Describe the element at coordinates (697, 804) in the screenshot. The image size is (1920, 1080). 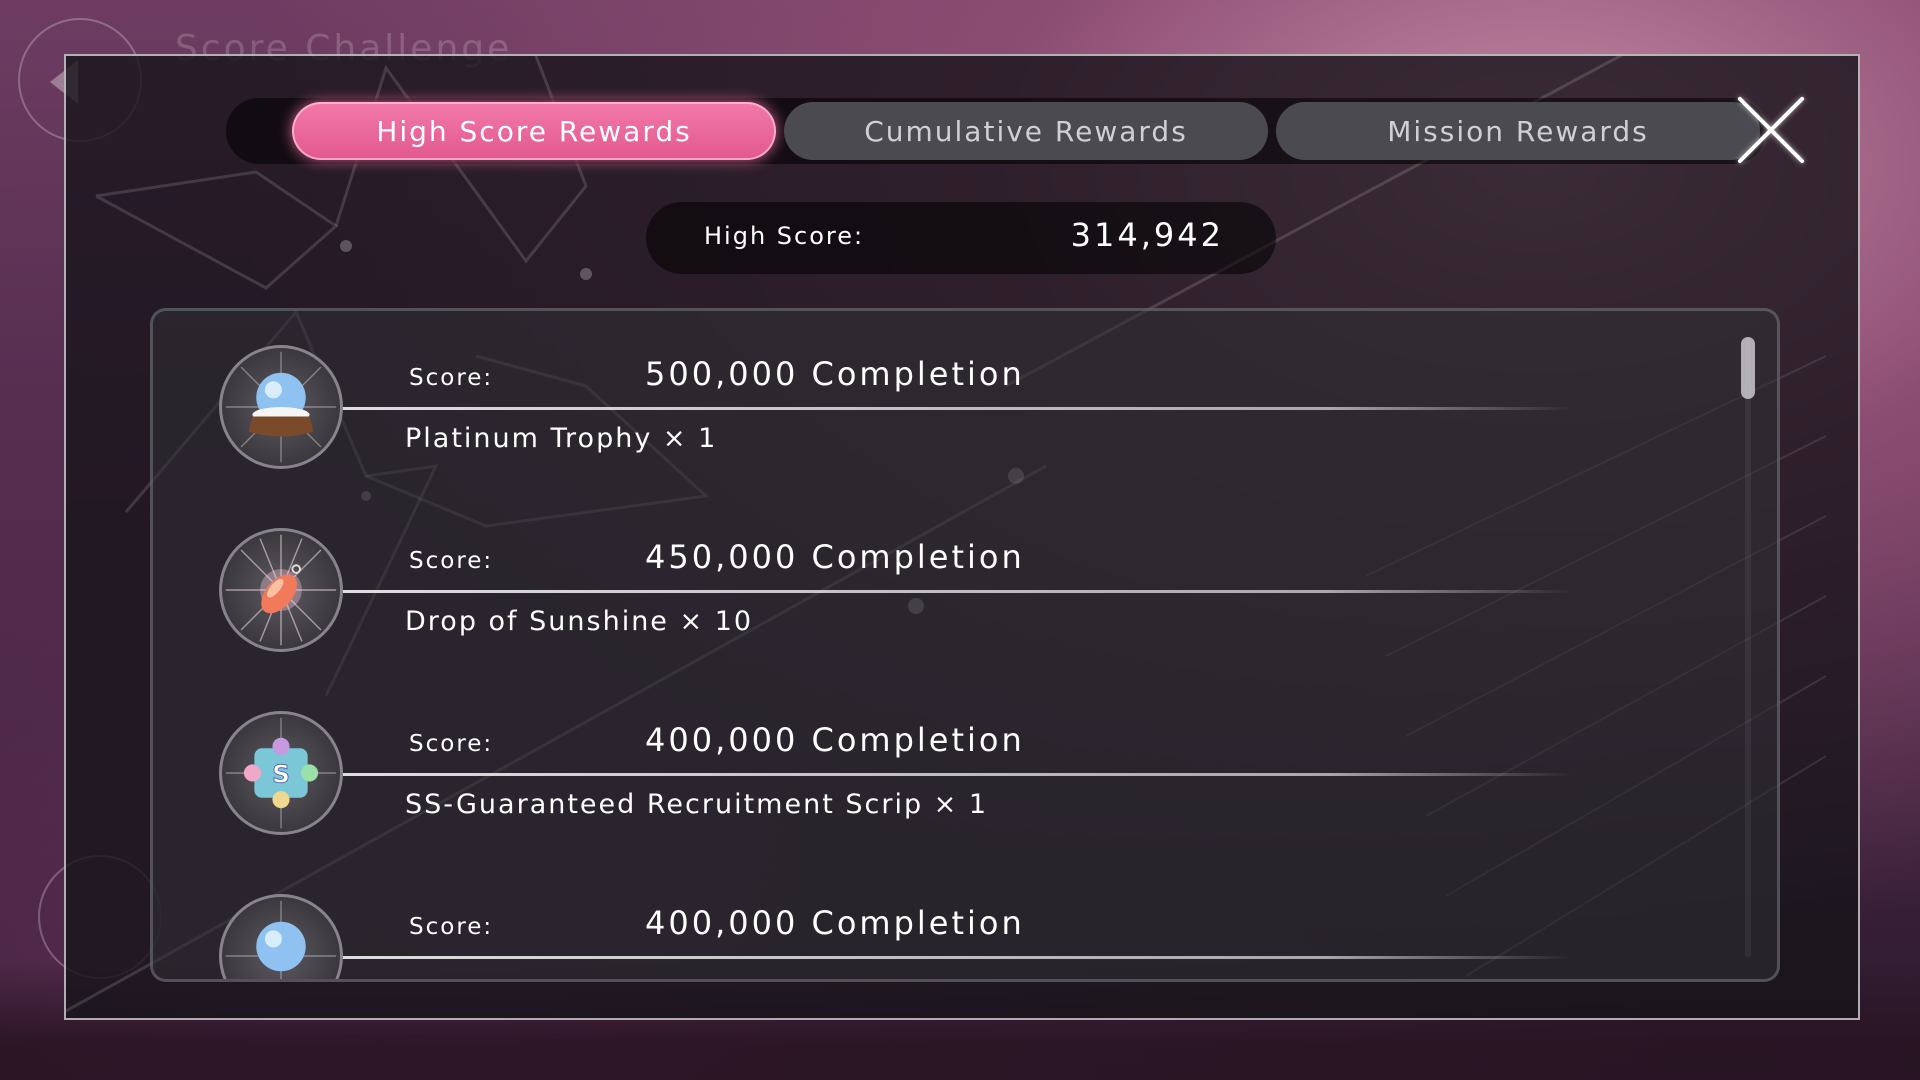
I see `reward-name: SS-Guaranteed Recruitment Scrip × 1` at that location.